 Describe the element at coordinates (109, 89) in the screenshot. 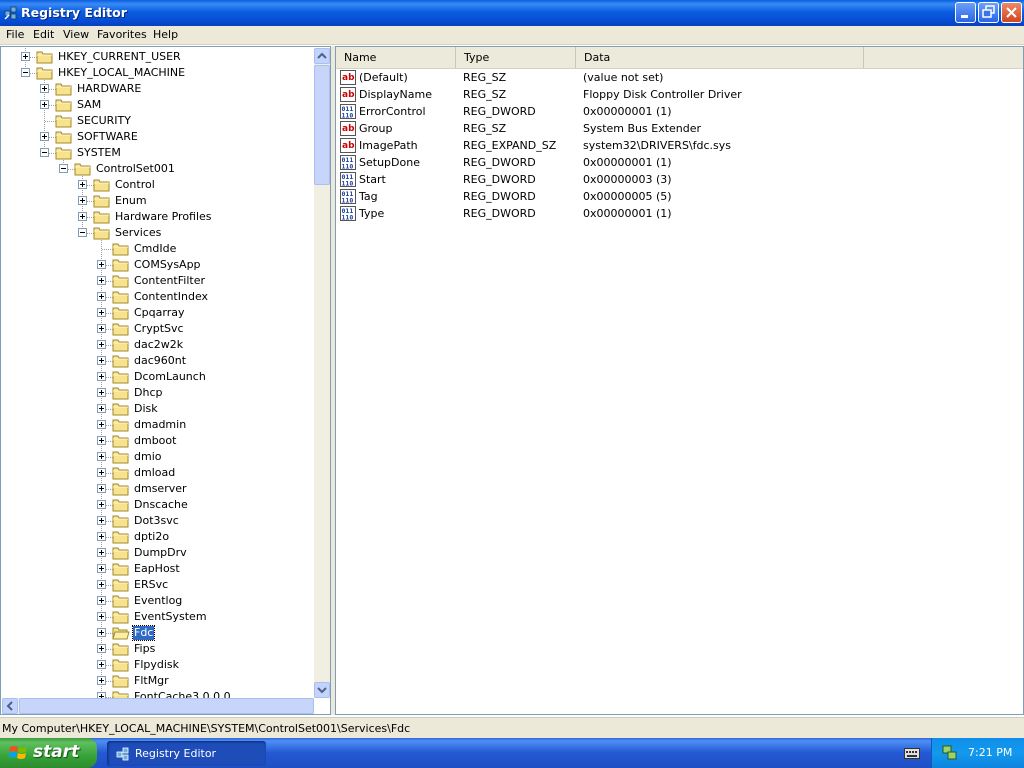

I see `tree-item-label: HARDWARE` at that location.